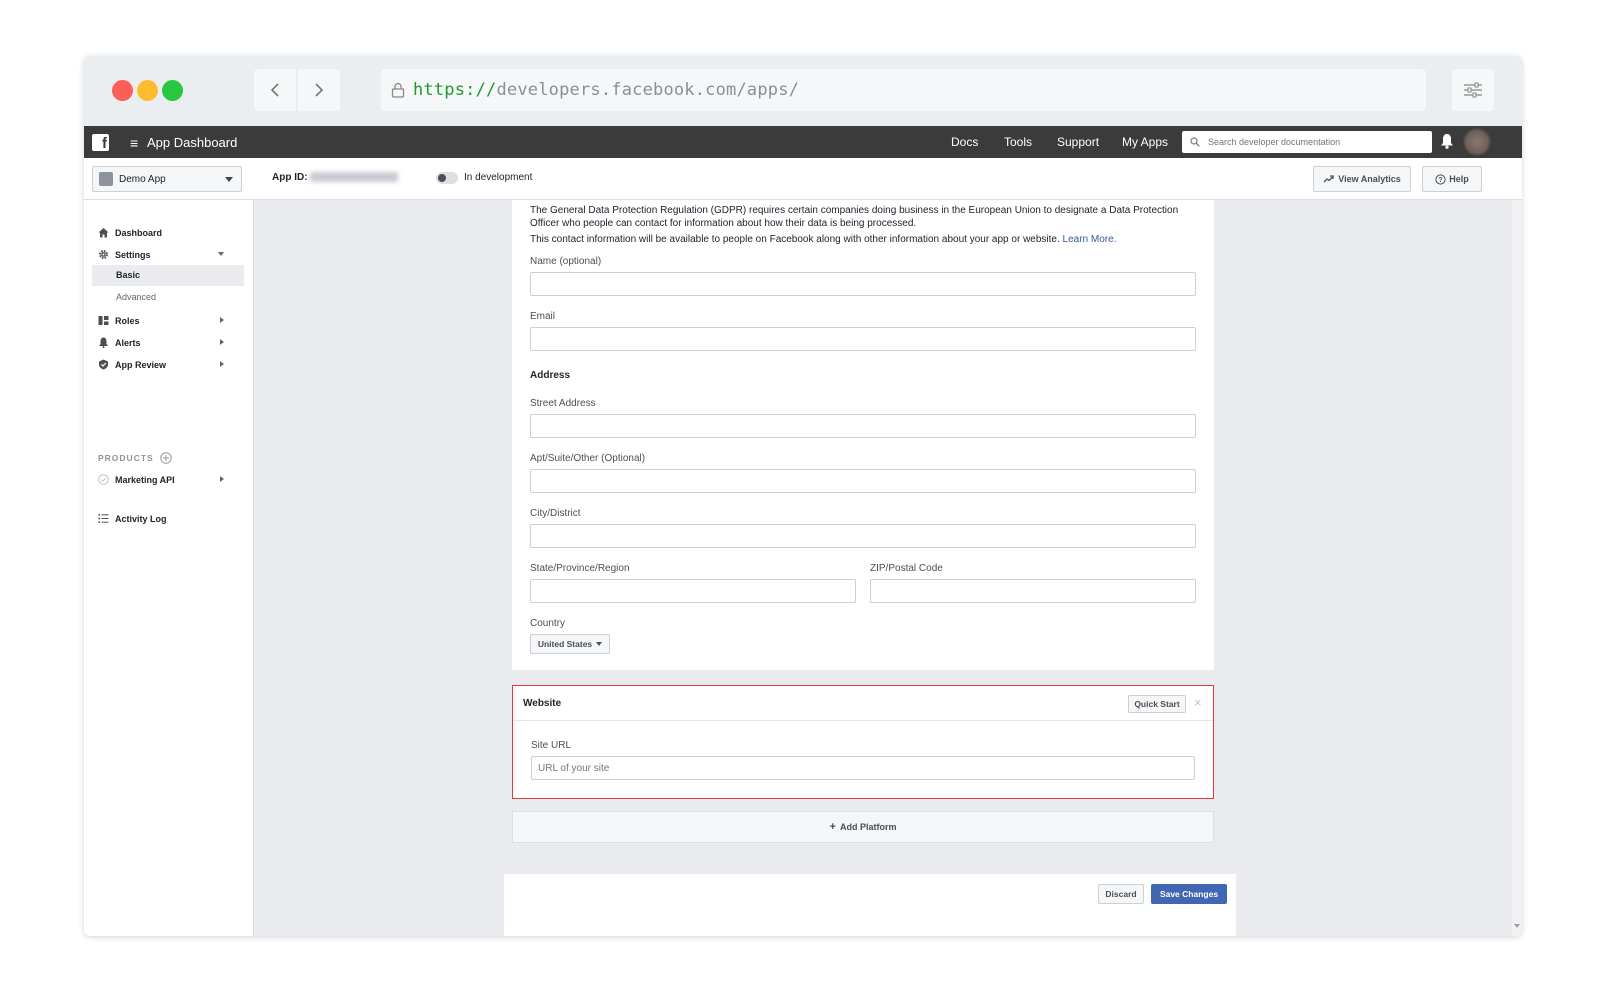 This screenshot has width=1600, height=986. I want to click on question-circle-icon: ?, so click(1440, 179).